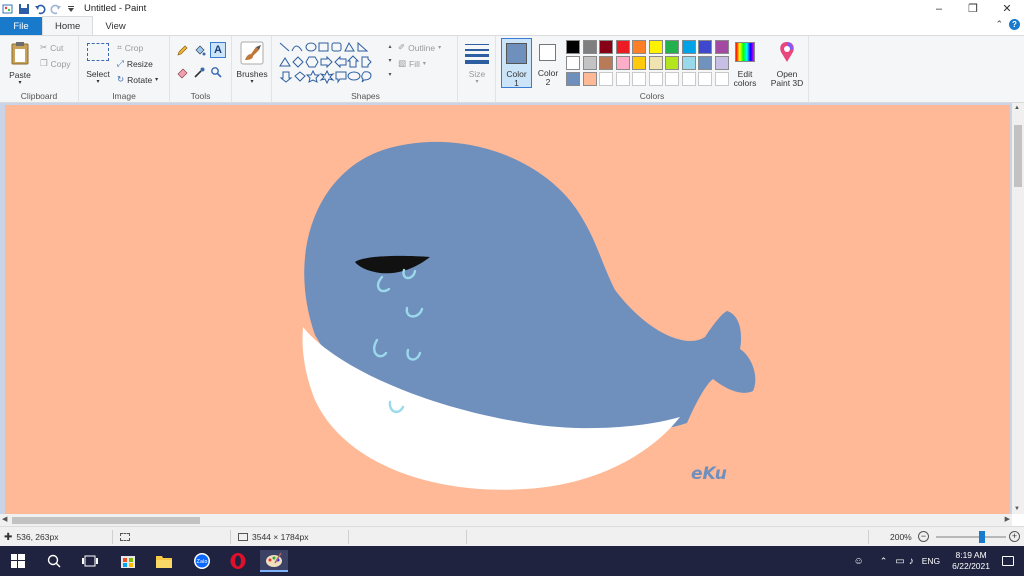 The image size is (1024, 576). I want to click on task-view-button, so click(90, 561).